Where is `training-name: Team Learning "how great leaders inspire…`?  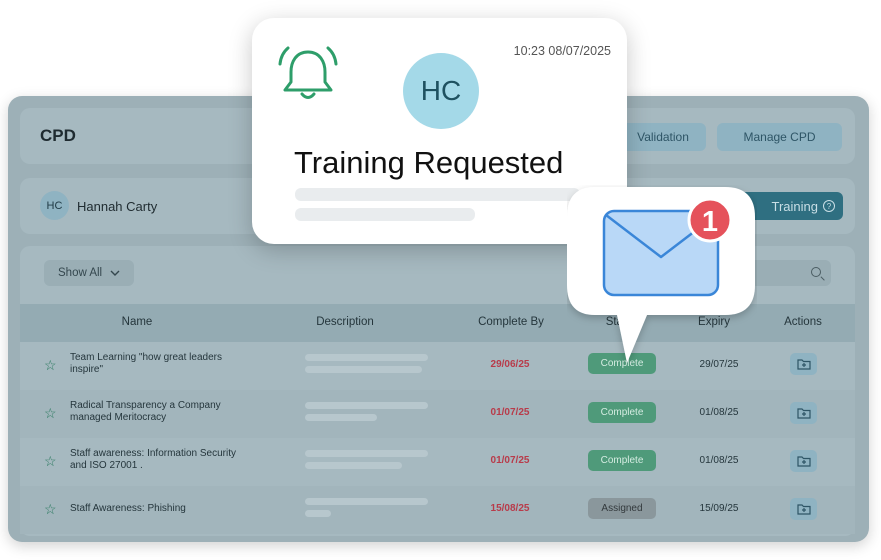 training-name: Team Learning "how great leaders inspire… is located at coordinates (146, 363).